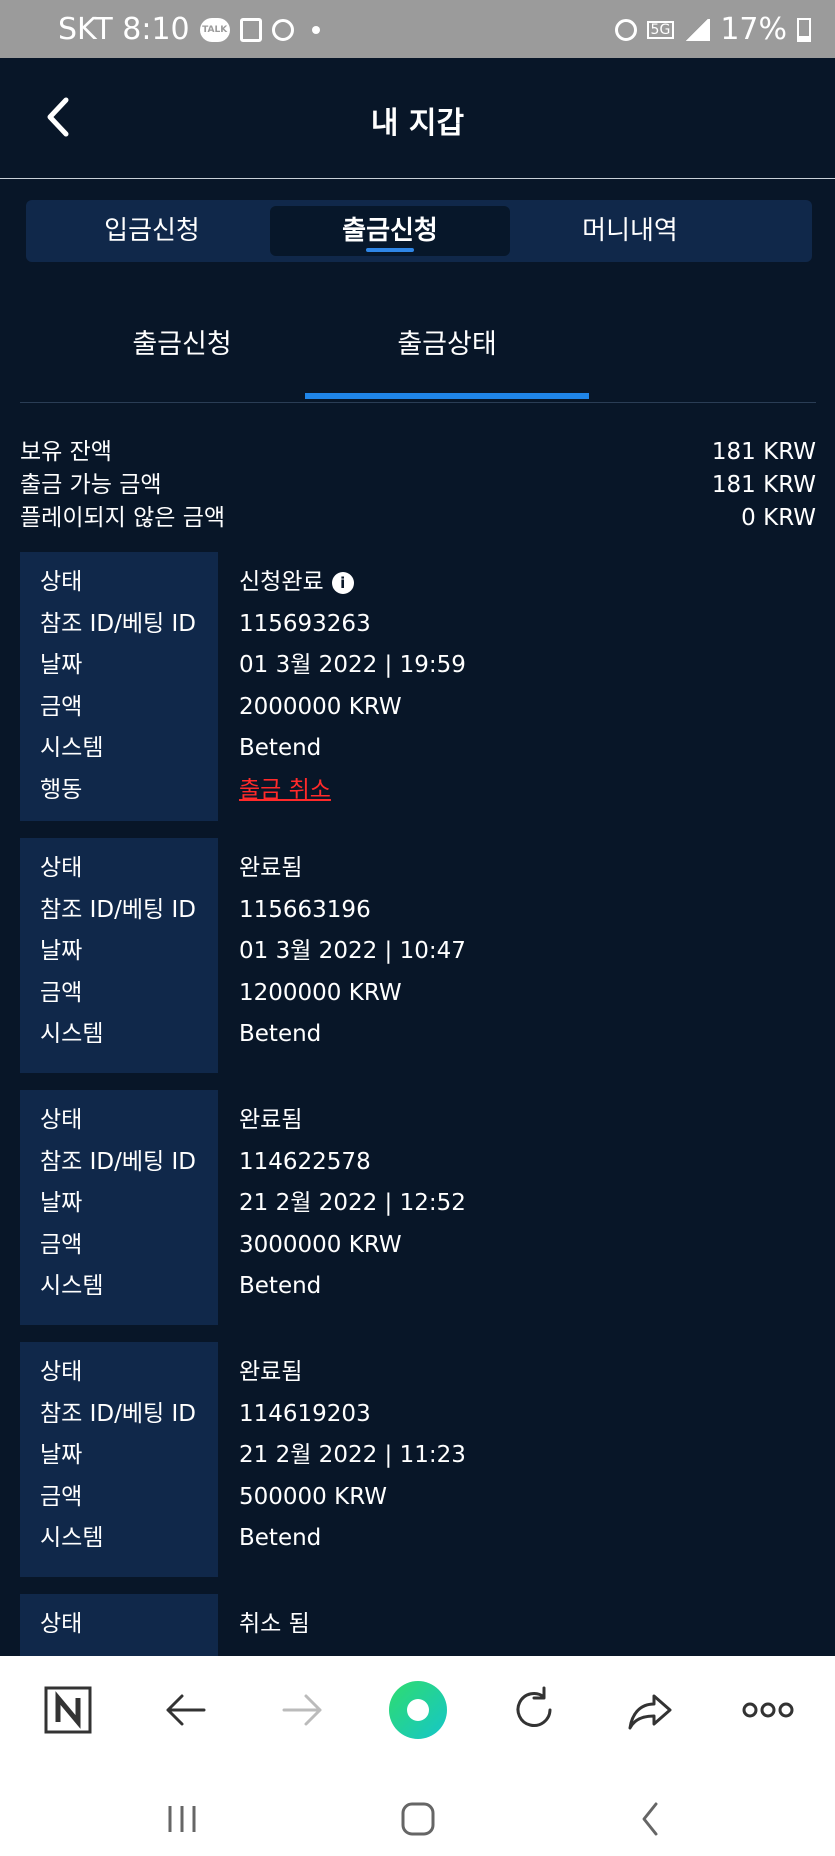 This screenshot has height=1856, width=835. I want to click on share-button, so click(650, 1710).